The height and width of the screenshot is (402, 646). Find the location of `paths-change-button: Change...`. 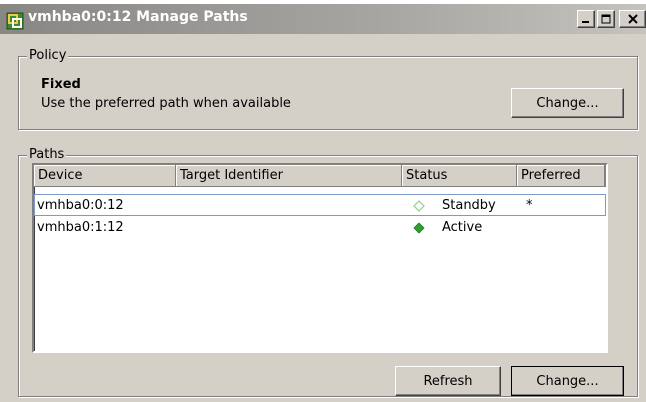

paths-change-button: Change... is located at coordinates (567, 381).